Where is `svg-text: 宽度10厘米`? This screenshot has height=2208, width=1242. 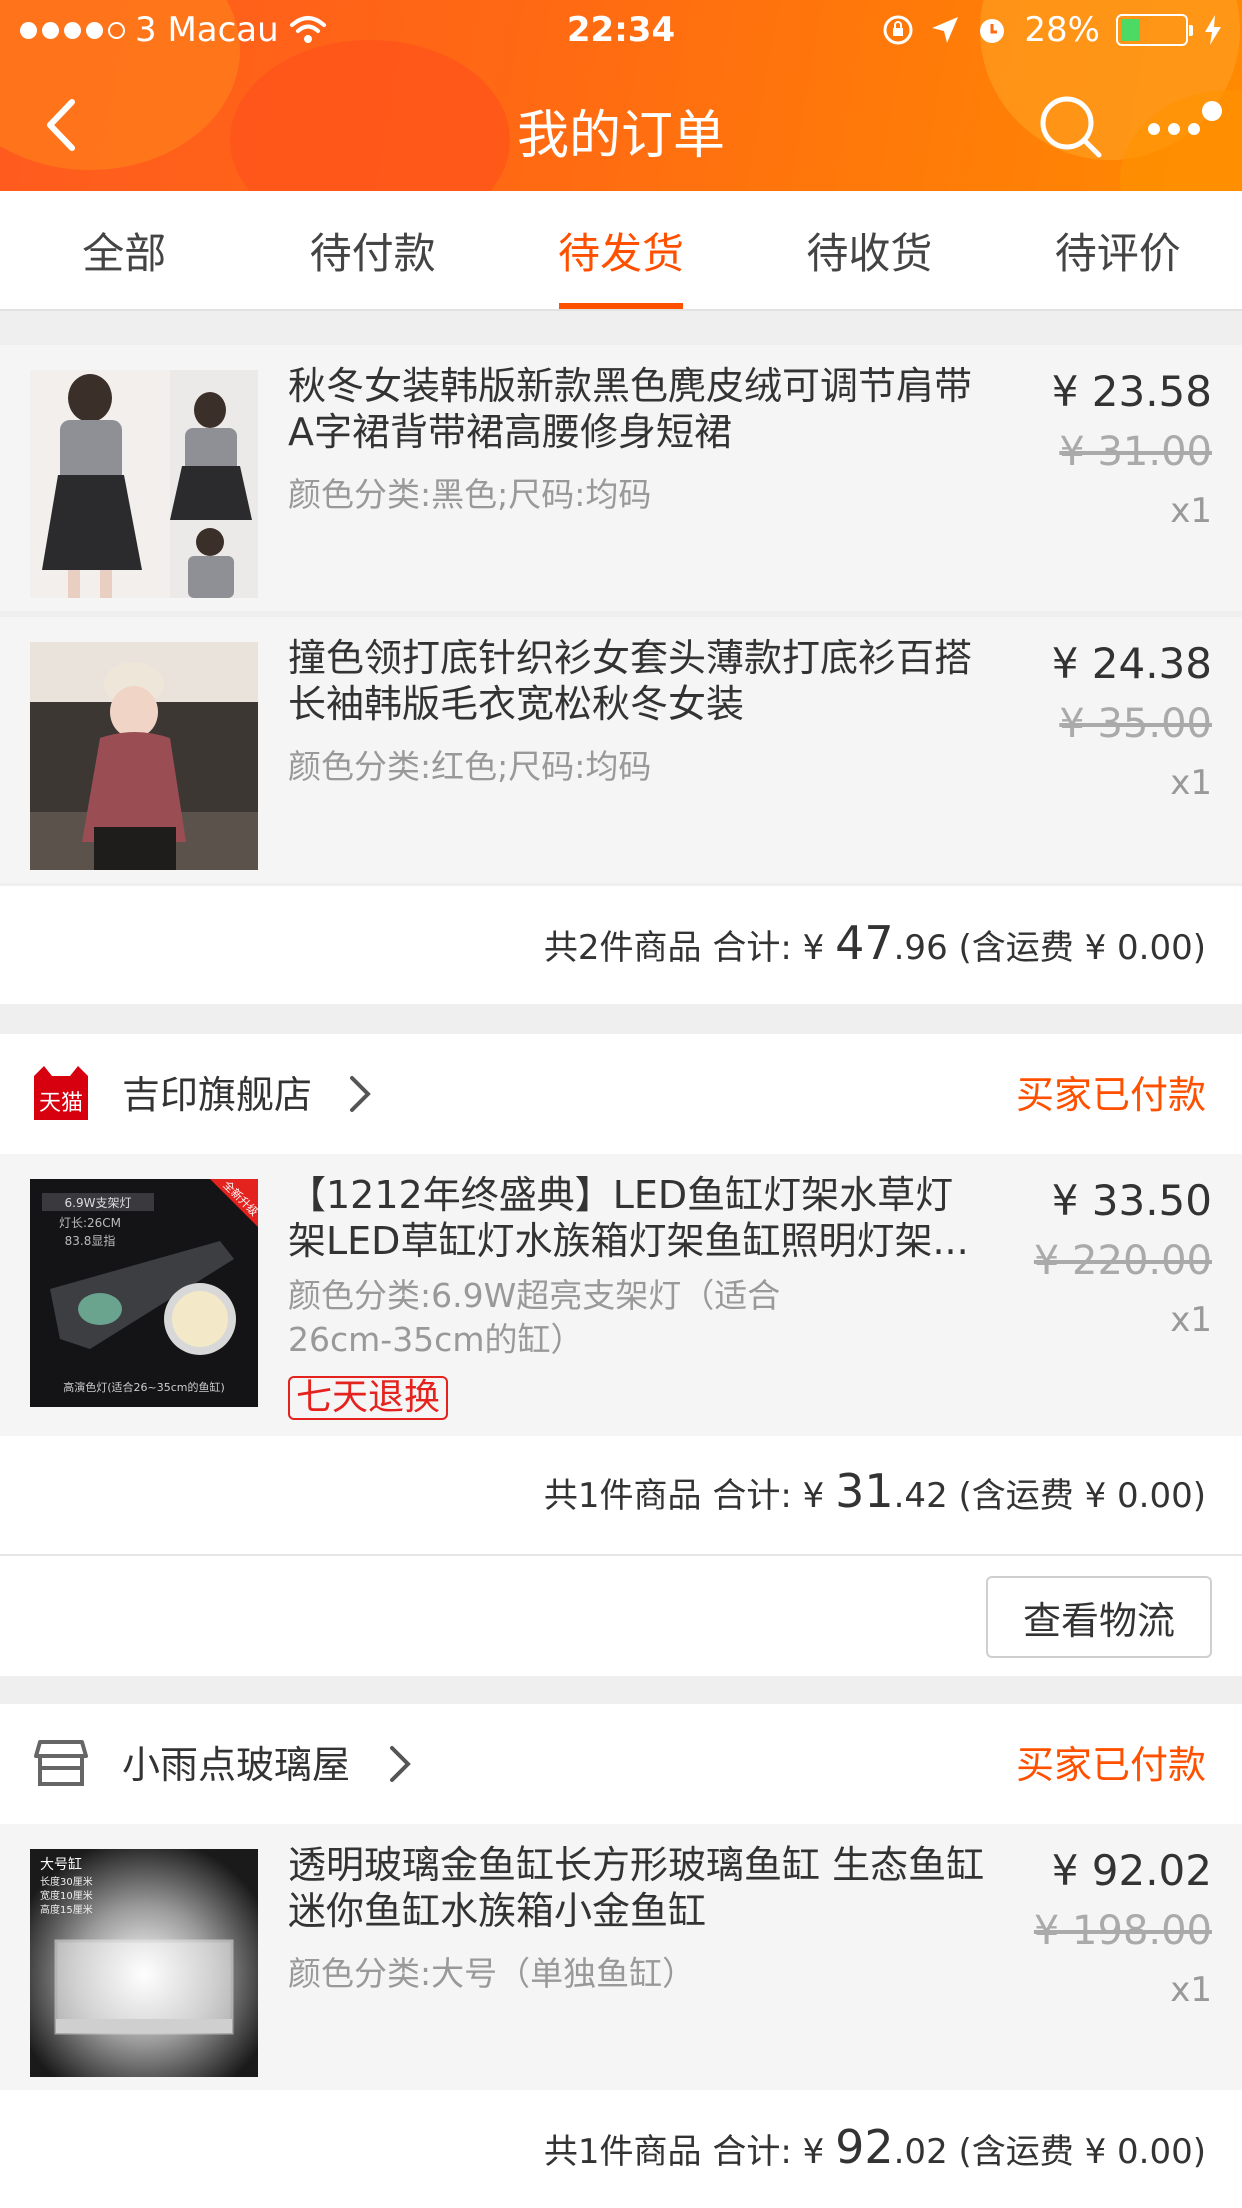 svg-text: 宽度10厘米 is located at coordinates (66, 1895).